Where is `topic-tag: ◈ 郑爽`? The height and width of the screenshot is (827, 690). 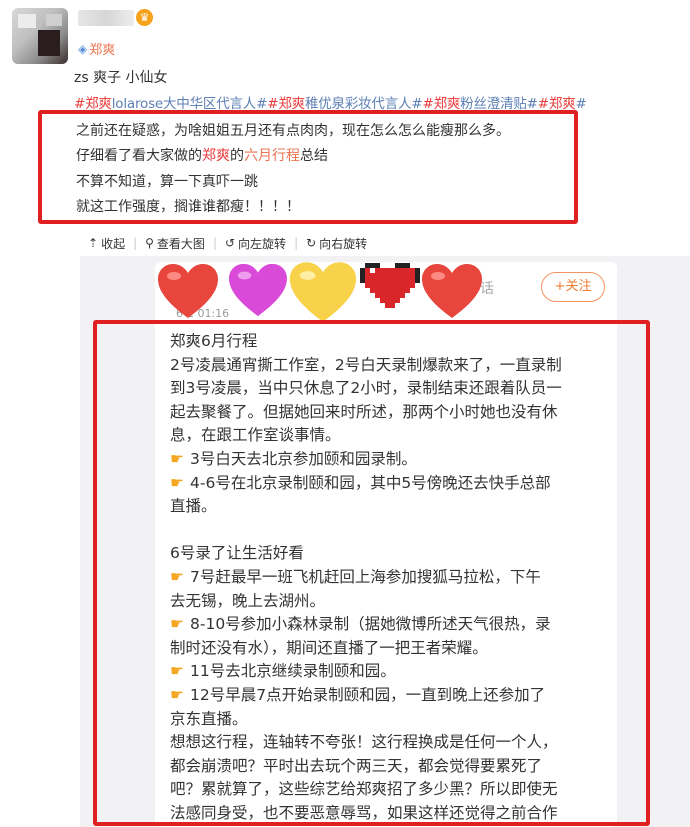
topic-tag: ◈ 郑爽 is located at coordinates (97, 49).